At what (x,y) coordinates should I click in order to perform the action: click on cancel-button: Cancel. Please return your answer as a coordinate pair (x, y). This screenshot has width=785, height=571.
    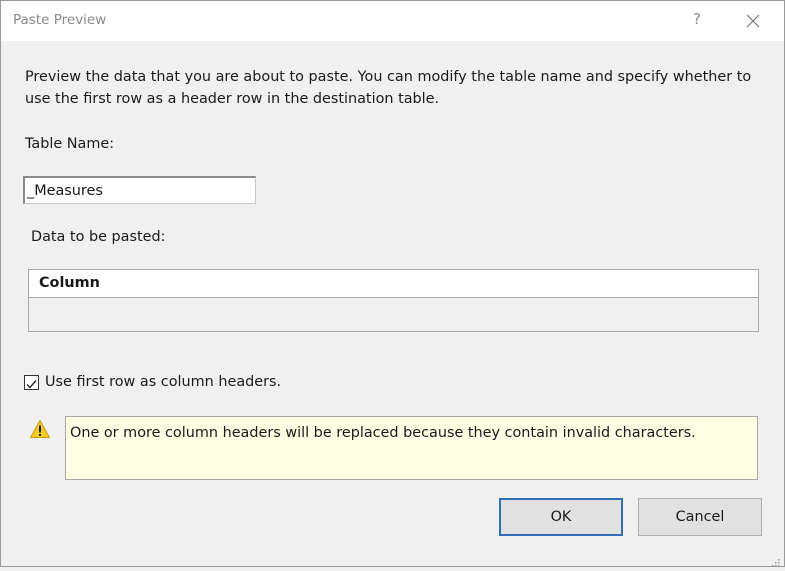
    Looking at the image, I should click on (700, 517).